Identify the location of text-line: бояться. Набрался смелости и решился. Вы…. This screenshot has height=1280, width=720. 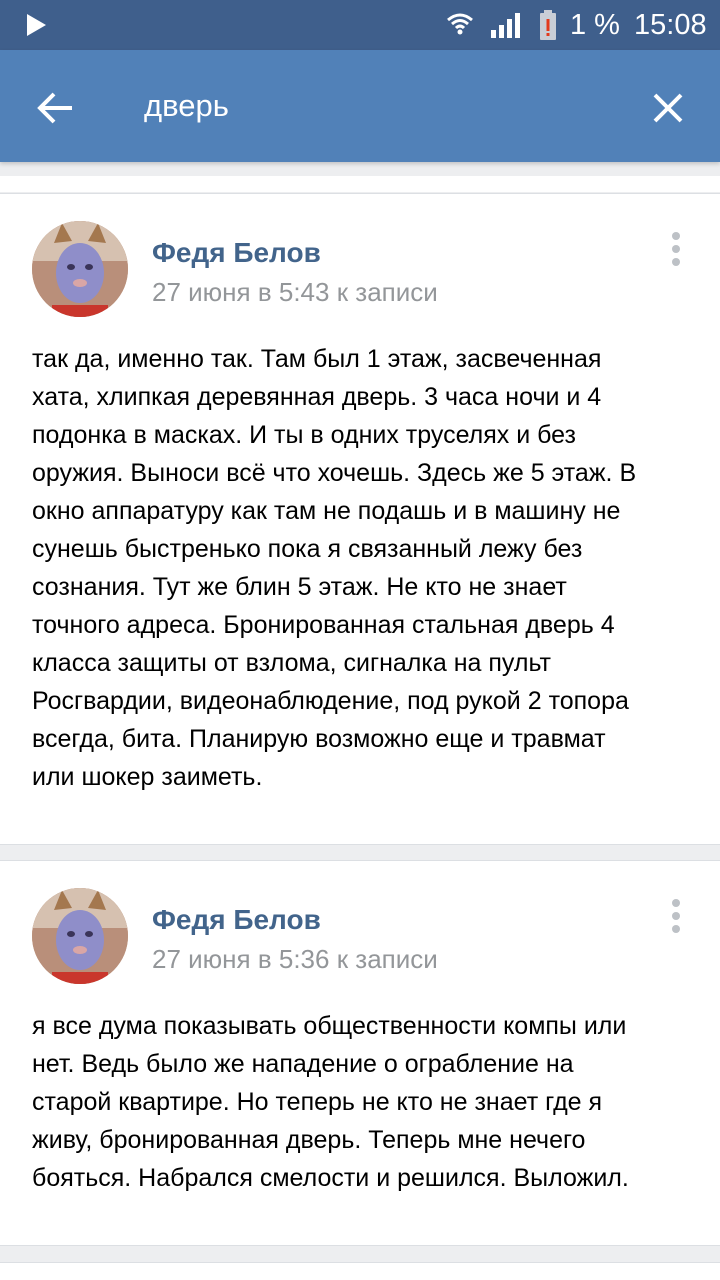
(330, 1178).